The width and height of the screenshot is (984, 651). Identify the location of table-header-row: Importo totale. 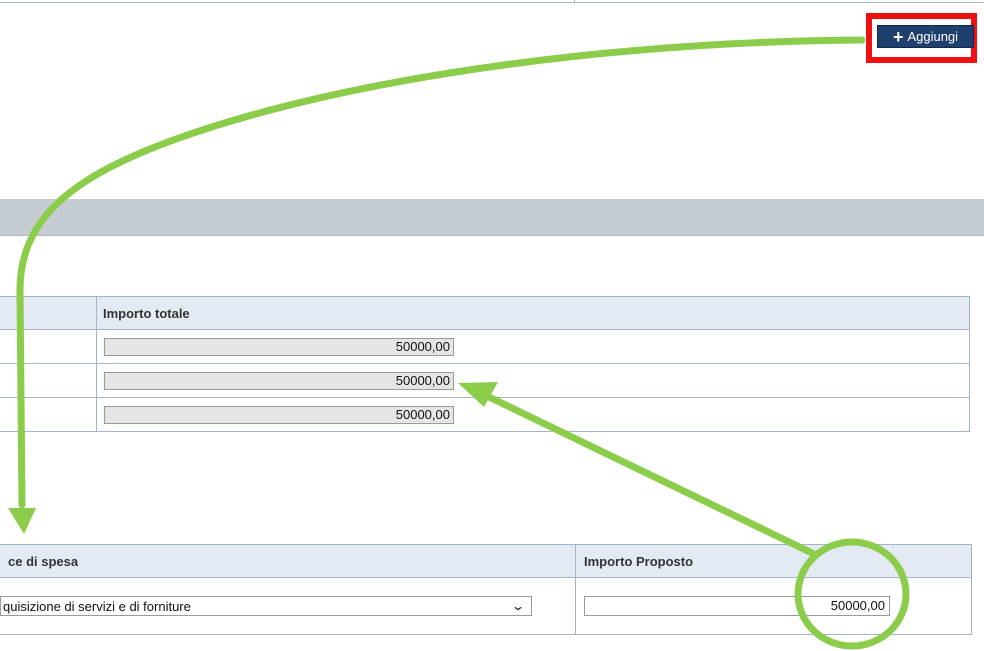
(485, 313).